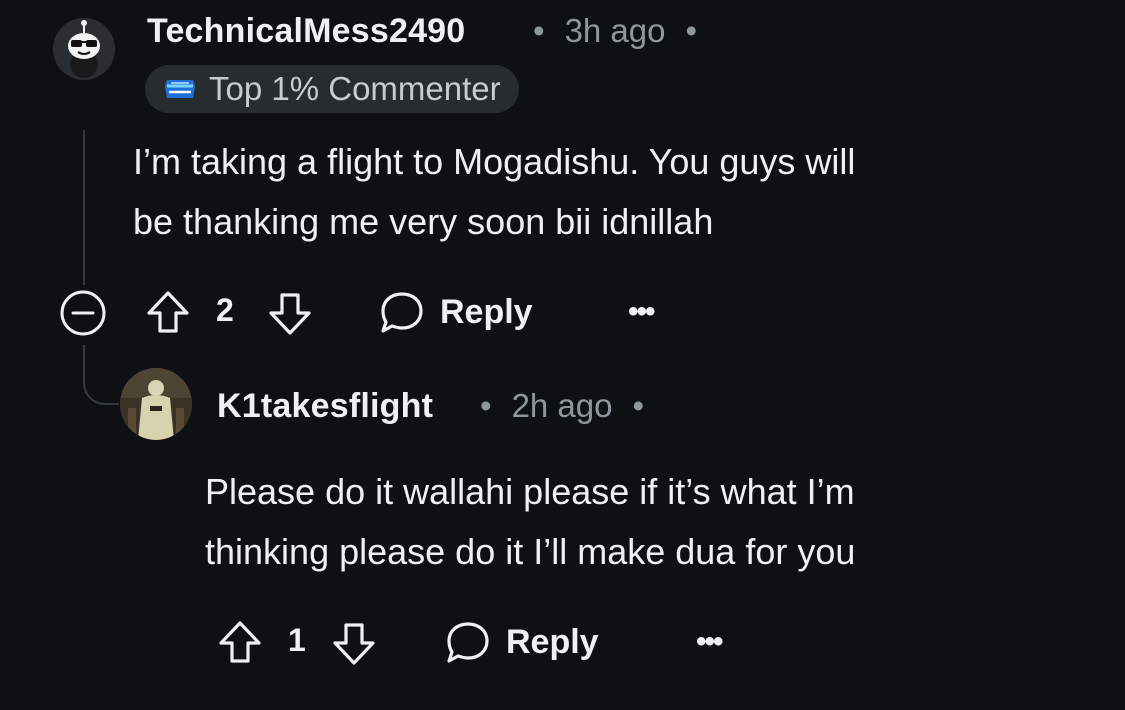 This screenshot has height=710, width=1125. Describe the element at coordinates (306, 31) in the screenshot. I see `comment-author: TechnicalMess2490` at that location.